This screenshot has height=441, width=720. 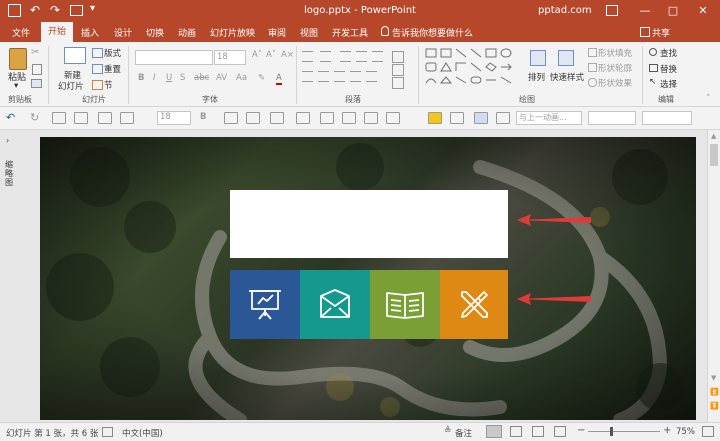 What do you see at coordinates (241, 78) in the screenshot?
I see `change-case-icon: Aa` at bounding box center [241, 78].